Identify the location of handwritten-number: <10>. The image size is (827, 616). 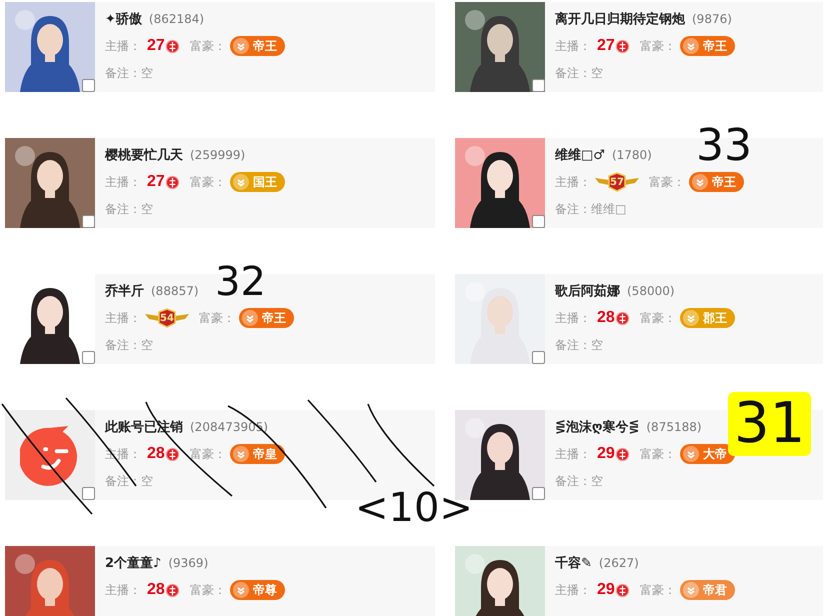
(414, 508).